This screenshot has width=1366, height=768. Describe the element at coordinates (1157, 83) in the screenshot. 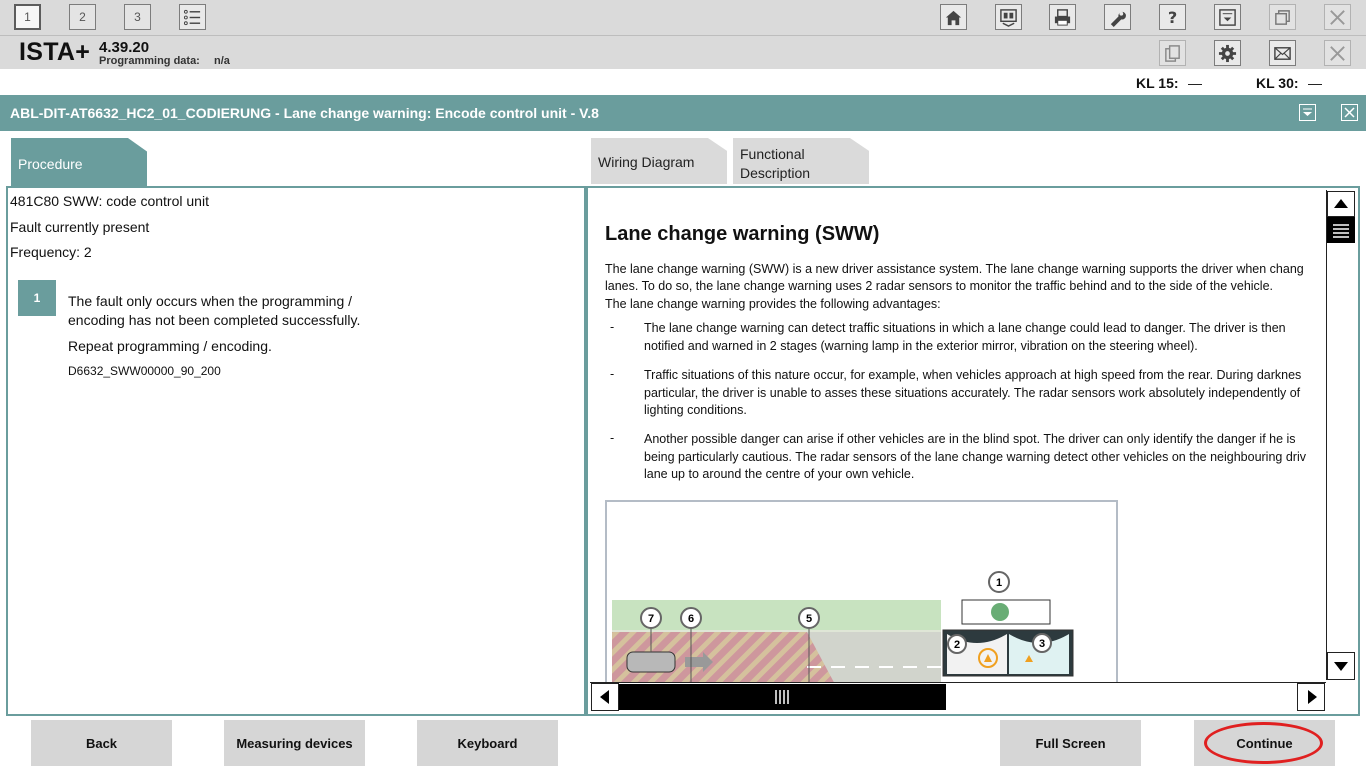

I see `kl15-label: KL 15:` at that location.